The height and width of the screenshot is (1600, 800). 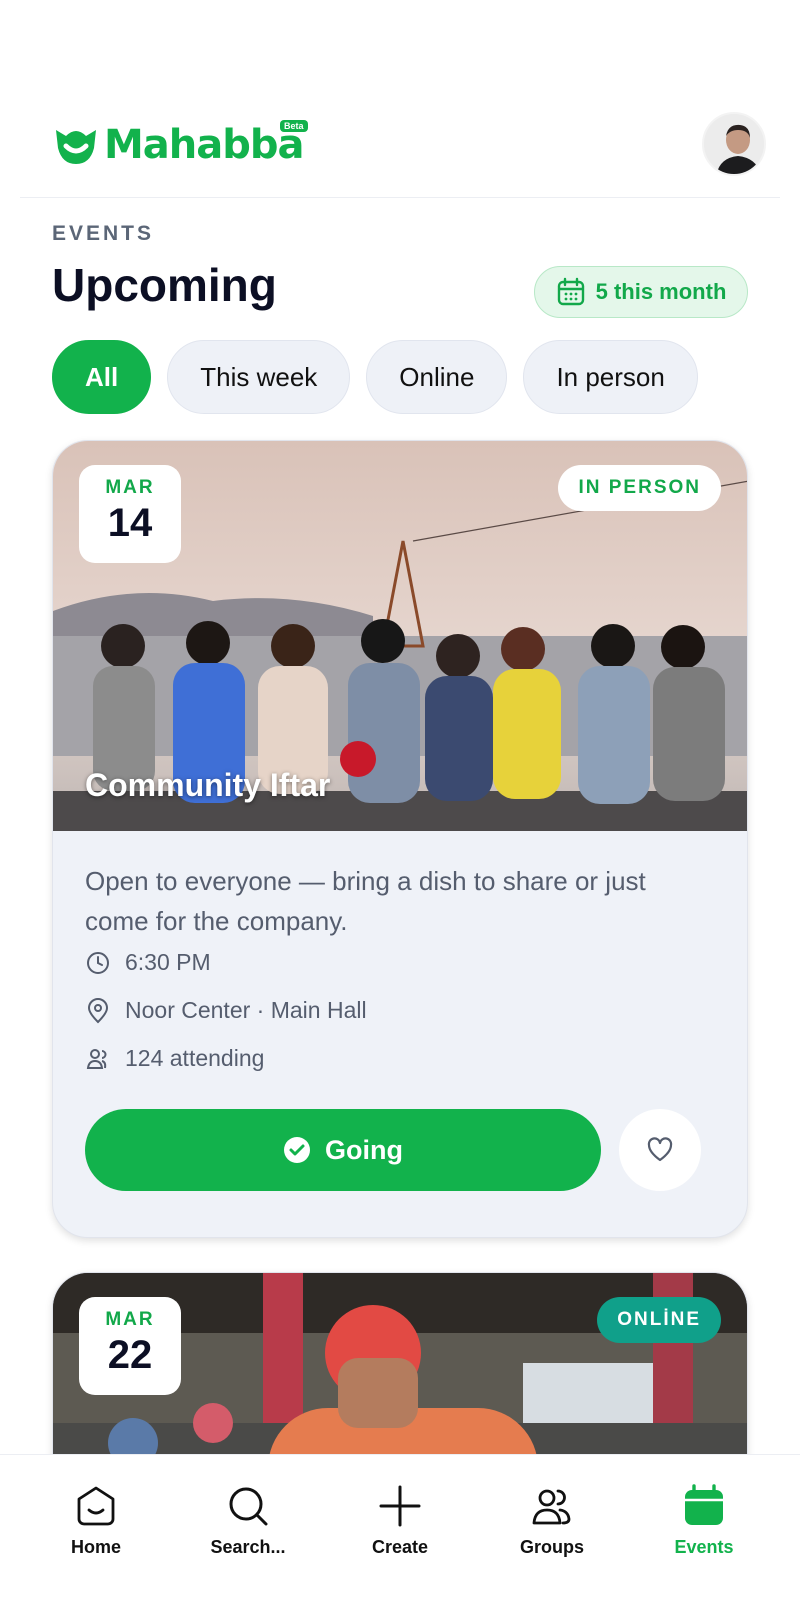 I want to click on logo-mark-icon, so click(x=76, y=147).